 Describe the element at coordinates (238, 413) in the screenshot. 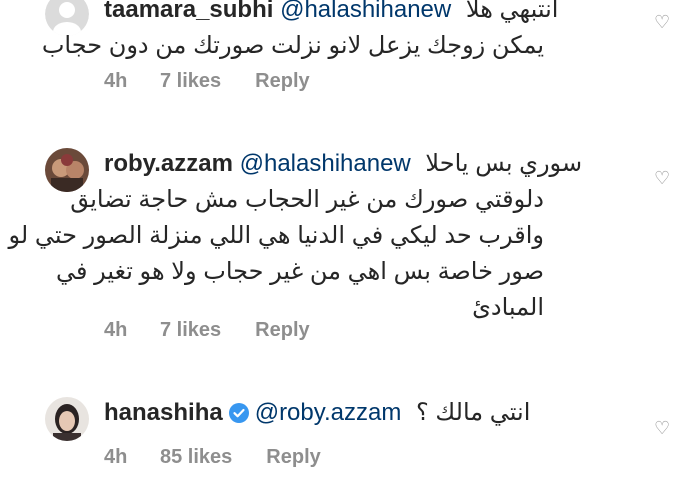

I see `verified-badge-icon` at that location.